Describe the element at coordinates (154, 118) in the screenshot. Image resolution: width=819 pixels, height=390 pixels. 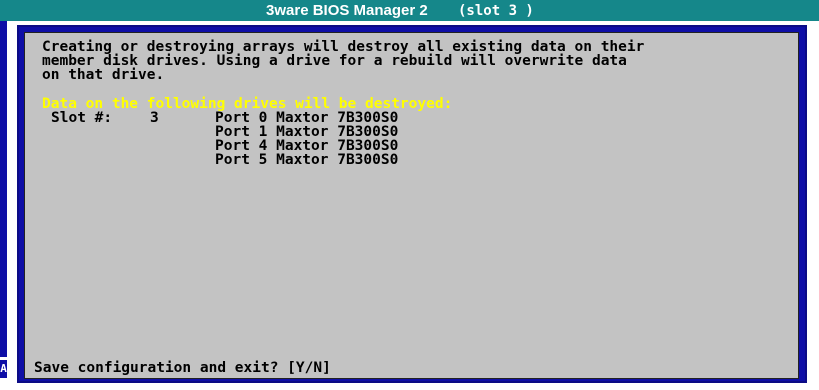
I see `slot-number: 3` at that location.